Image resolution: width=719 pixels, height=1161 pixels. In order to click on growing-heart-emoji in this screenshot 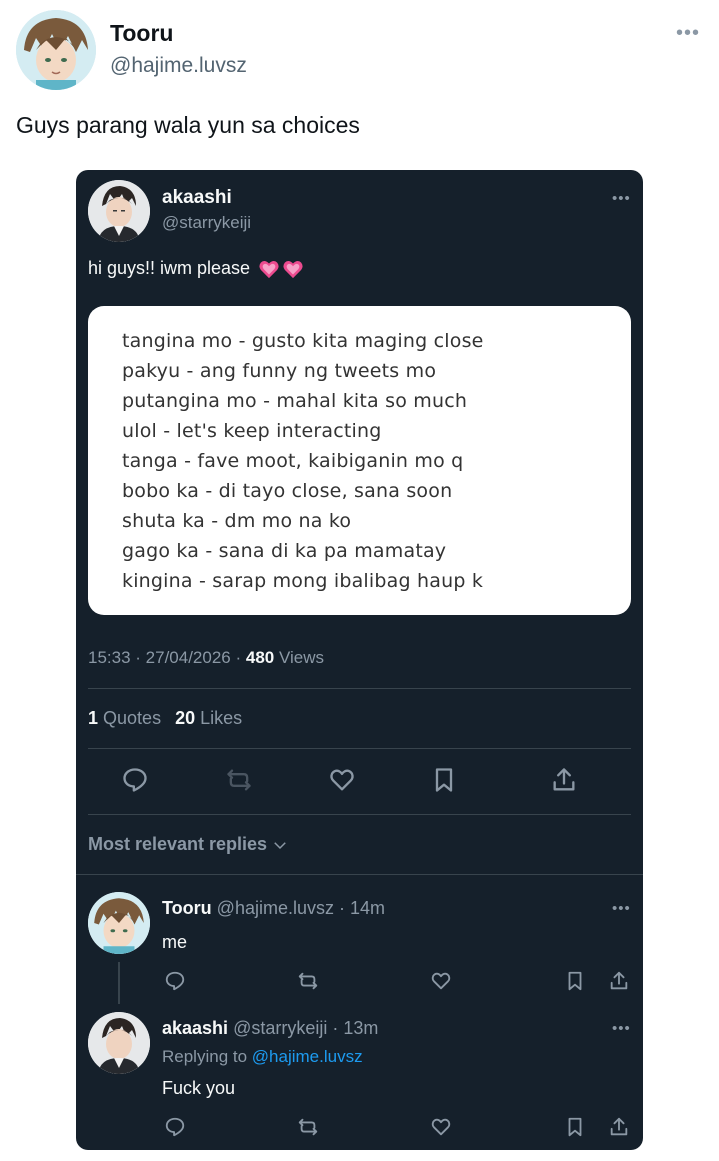, I will do `click(282, 269)`.